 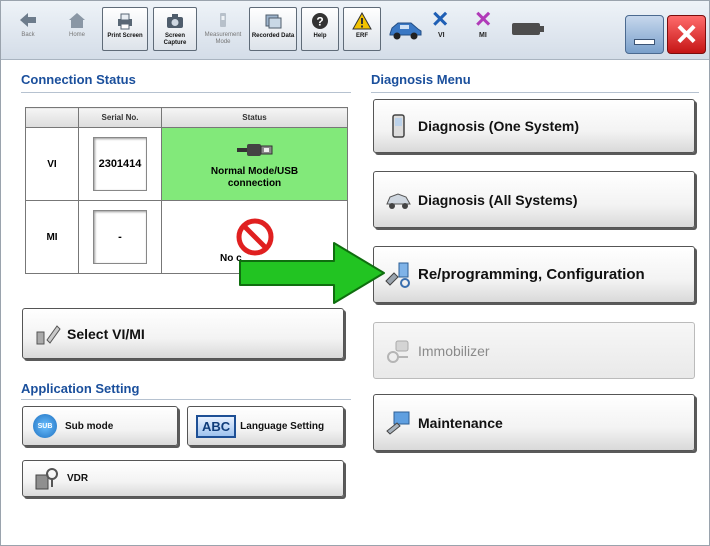 I want to click on table-row-vi: VI 2301414 Normal Mode/USB connection, so click(x=186, y=164).